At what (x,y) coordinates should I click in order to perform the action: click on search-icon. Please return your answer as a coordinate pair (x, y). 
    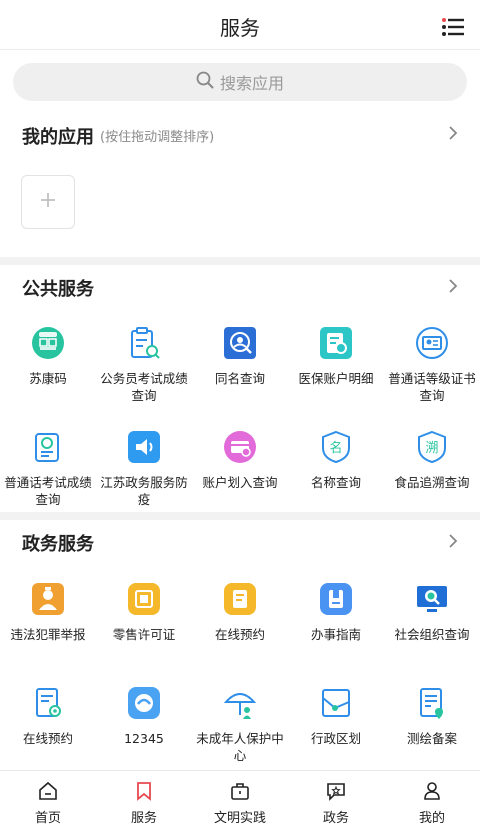
    Looking at the image, I should click on (205, 82).